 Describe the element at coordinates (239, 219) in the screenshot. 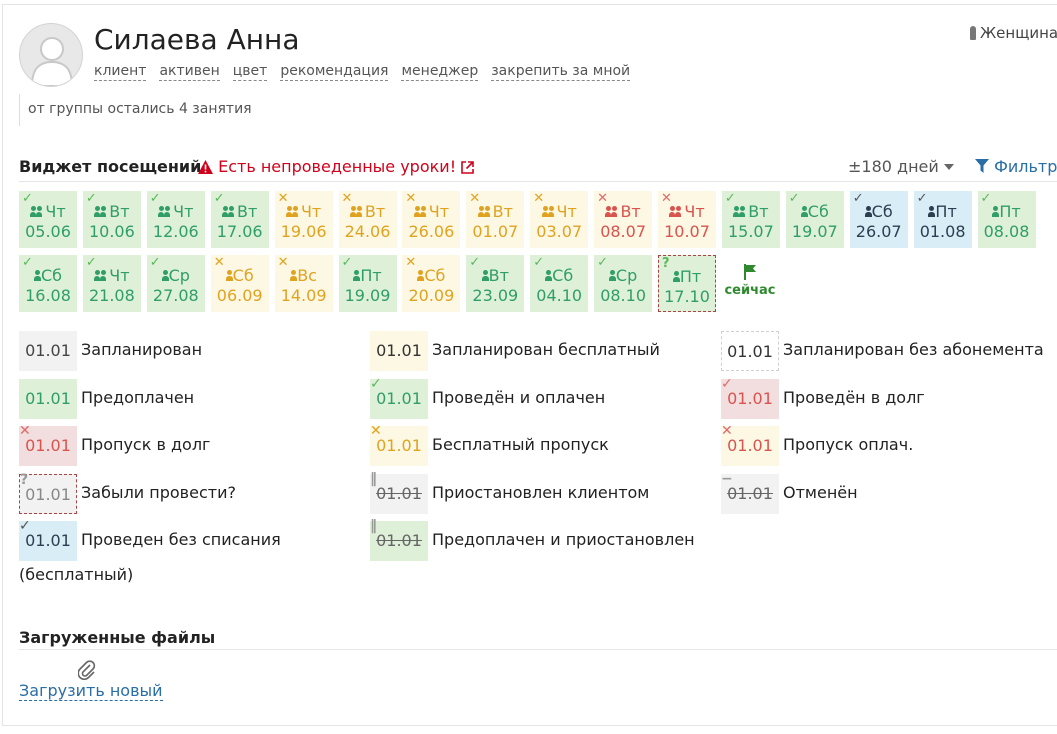

I see `visit-cell: ✓ Вт 17.06` at that location.